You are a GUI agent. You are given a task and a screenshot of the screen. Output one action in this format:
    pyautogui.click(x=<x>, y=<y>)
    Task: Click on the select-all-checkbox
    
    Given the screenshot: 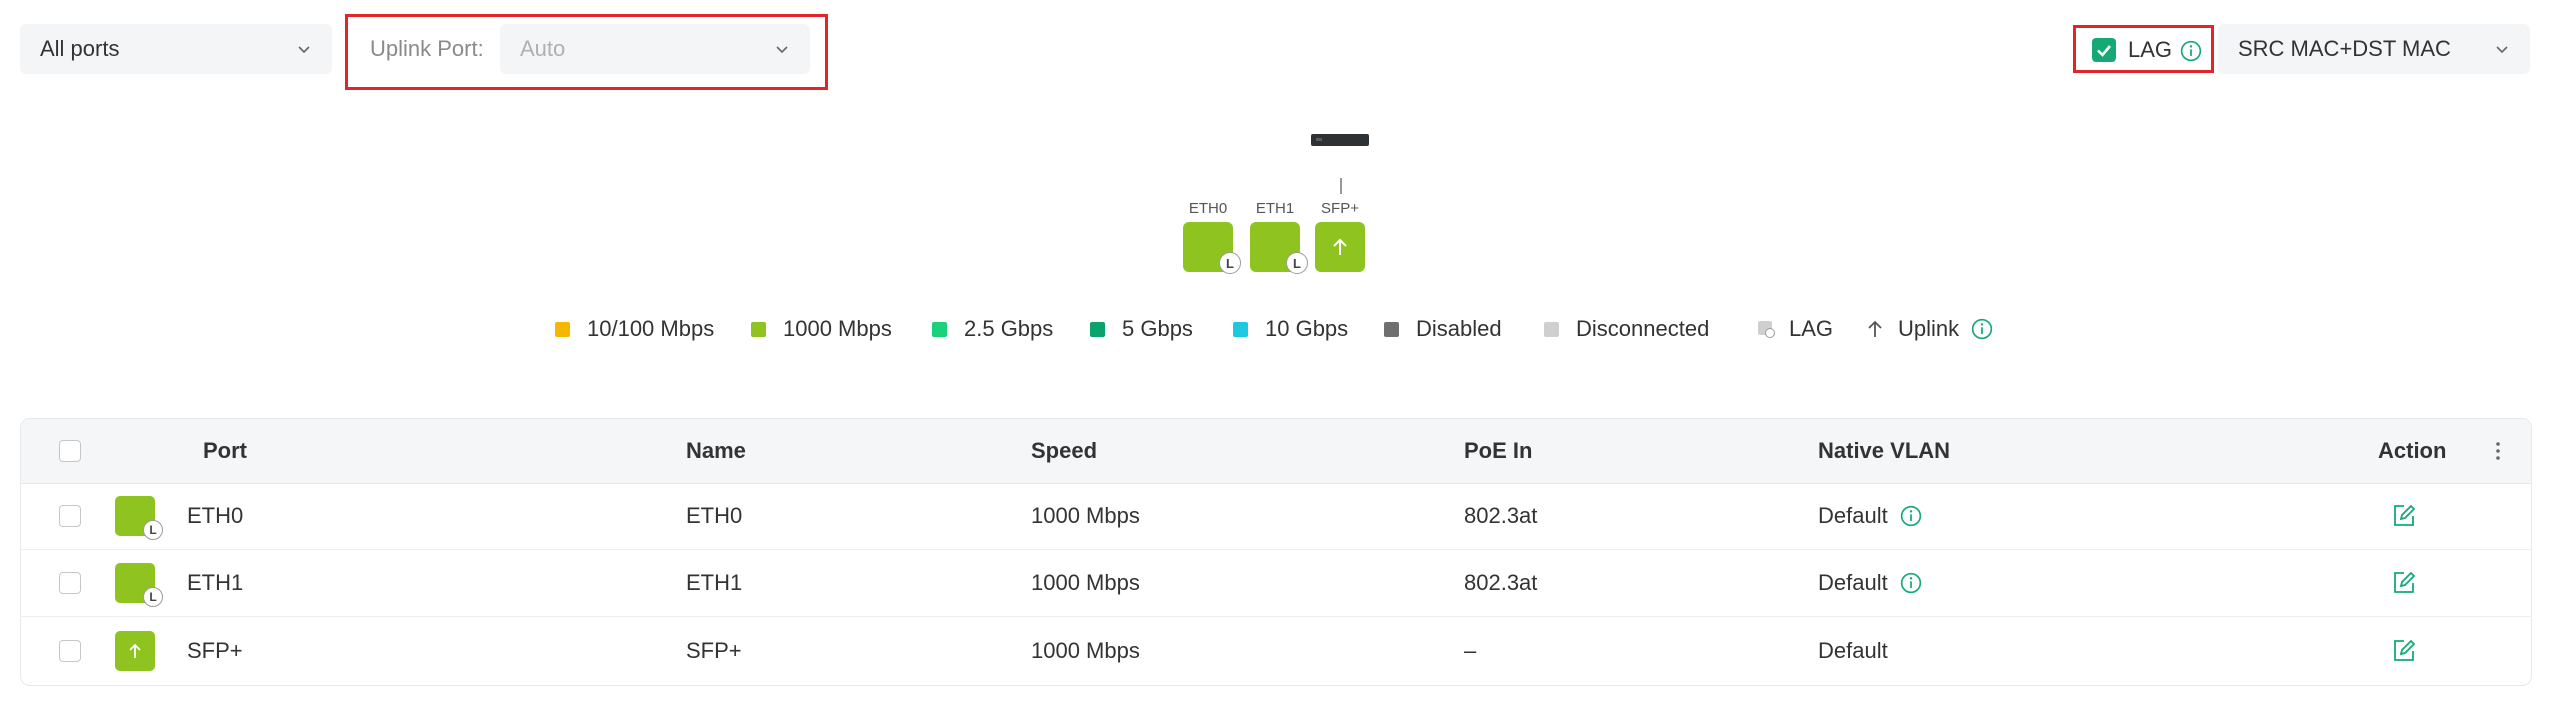 What is the action you would take?
    pyautogui.click(x=70, y=451)
    